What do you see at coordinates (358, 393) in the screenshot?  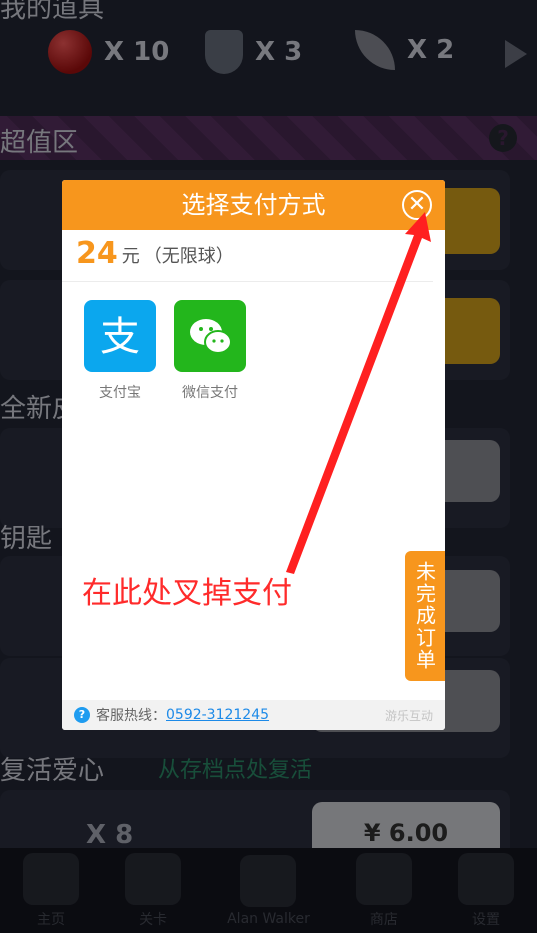 I see `annotation-arrow` at bounding box center [358, 393].